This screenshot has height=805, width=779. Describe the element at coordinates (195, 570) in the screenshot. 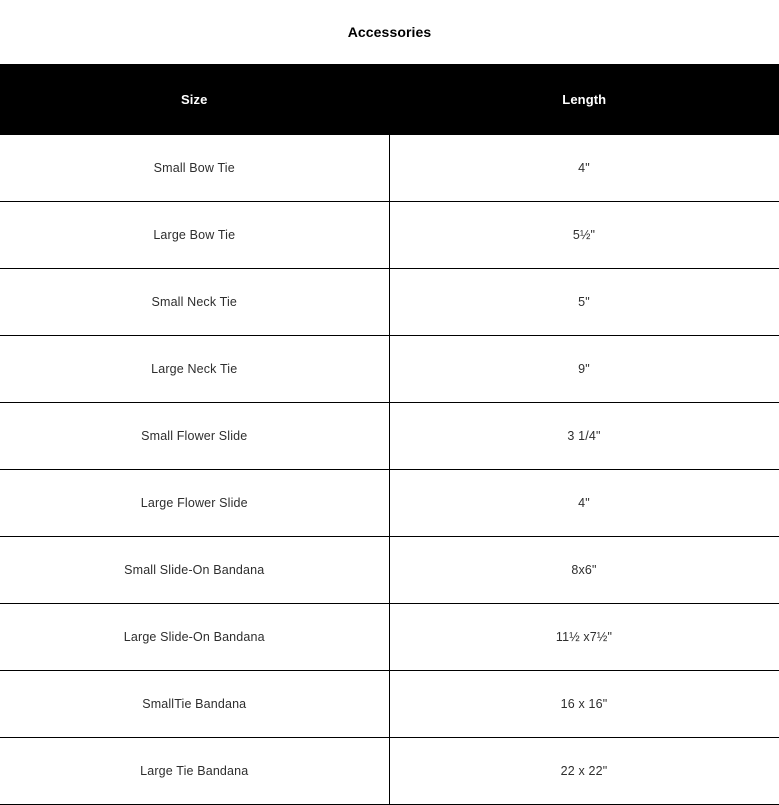

I see `cell-size: Small Slide-On Bandana` at that location.